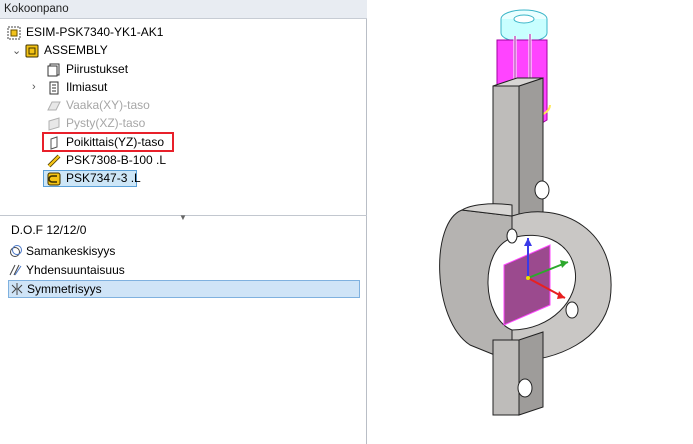 This screenshot has width=693, height=444. I want to click on tree-item-label: PSK7308-B-100 .L, so click(116, 160).